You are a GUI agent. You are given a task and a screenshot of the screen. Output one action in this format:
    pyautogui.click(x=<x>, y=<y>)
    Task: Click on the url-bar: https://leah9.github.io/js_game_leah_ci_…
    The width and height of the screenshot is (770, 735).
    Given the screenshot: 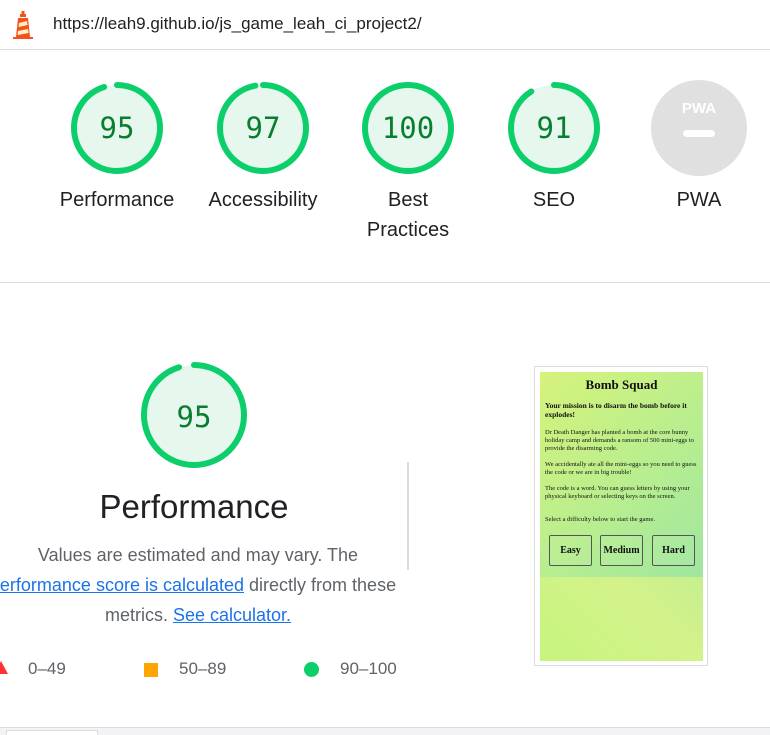 What is the action you would take?
    pyautogui.click(x=385, y=25)
    